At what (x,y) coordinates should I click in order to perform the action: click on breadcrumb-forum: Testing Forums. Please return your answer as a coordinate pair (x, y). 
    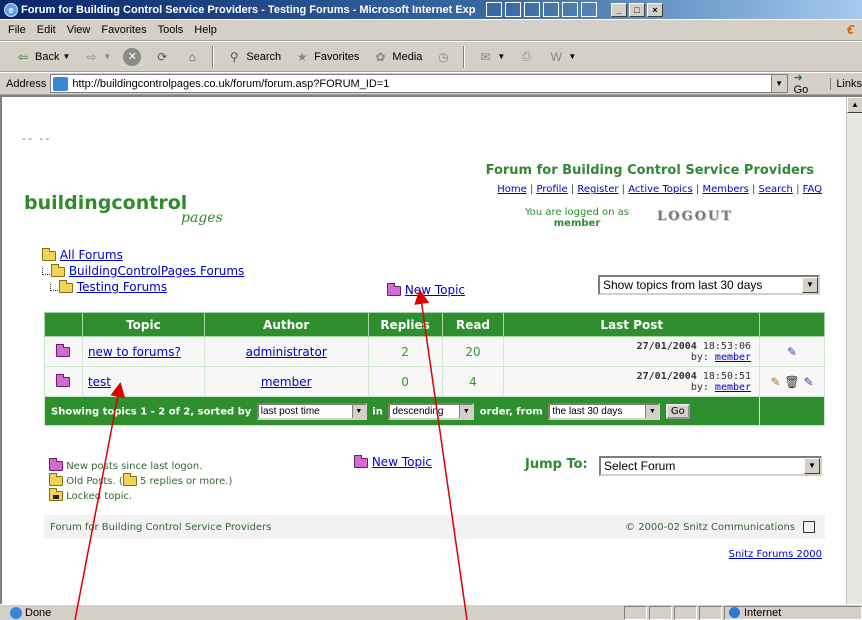
    Looking at the image, I should click on (122, 287).